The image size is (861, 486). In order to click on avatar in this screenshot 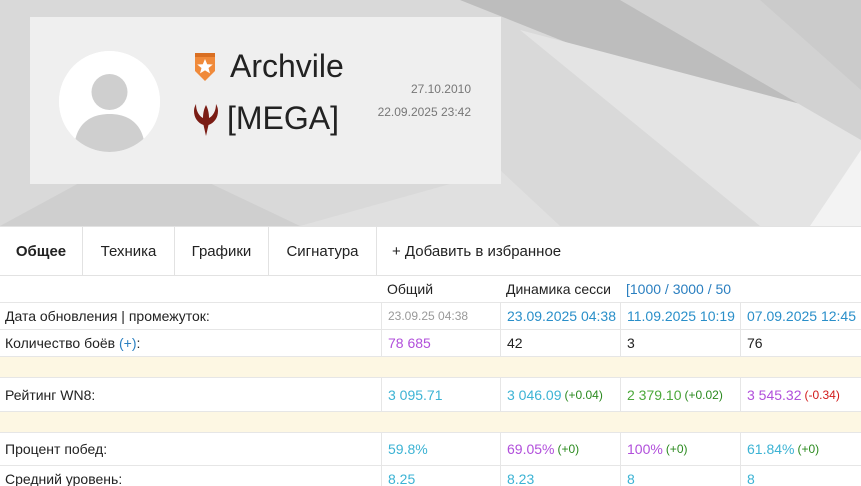, I will do `click(109, 101)`.